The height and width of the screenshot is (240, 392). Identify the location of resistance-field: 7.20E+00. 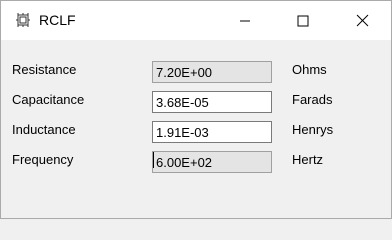
(212, 72).